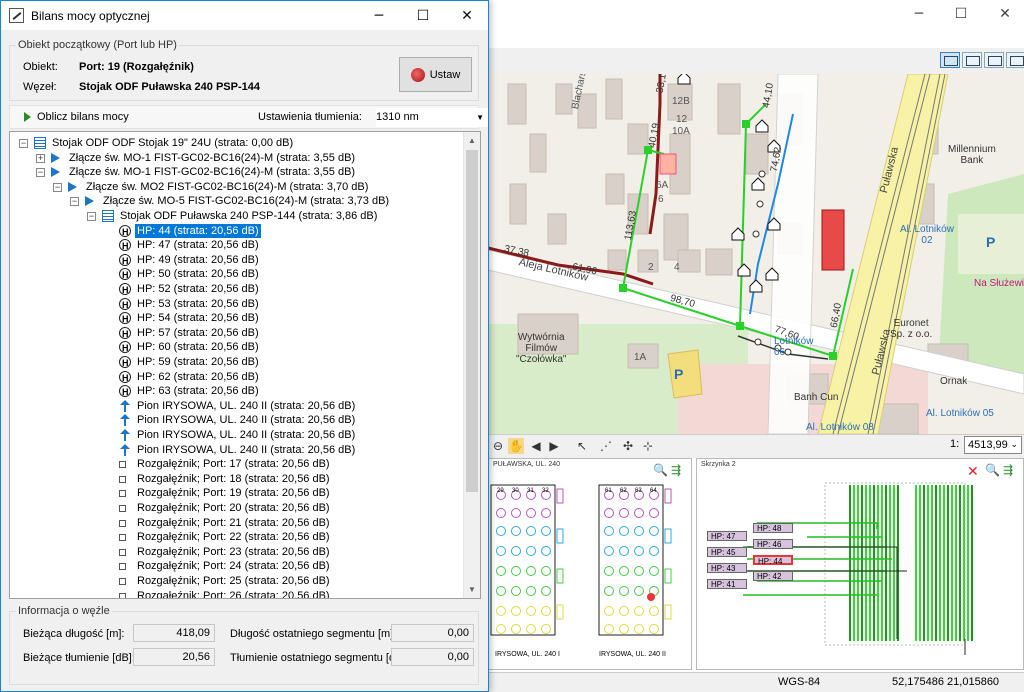 The width and height of the screenshot is (1024, 692). What do you see at coordinates (472, 321) in the screenshot?
I see `scroll-thumb` at bounding box center [472, 321].